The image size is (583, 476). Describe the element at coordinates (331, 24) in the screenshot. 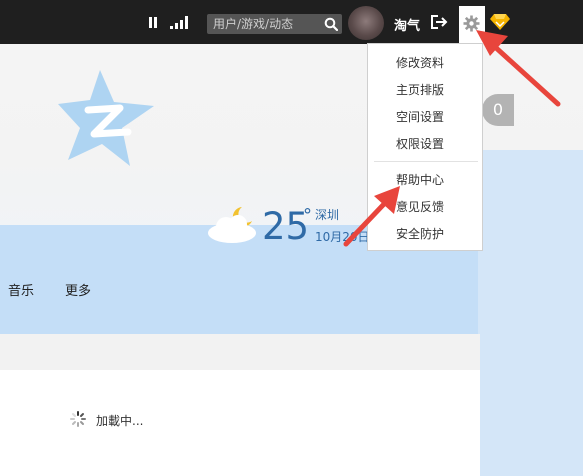

I see `search-icon` at that location.